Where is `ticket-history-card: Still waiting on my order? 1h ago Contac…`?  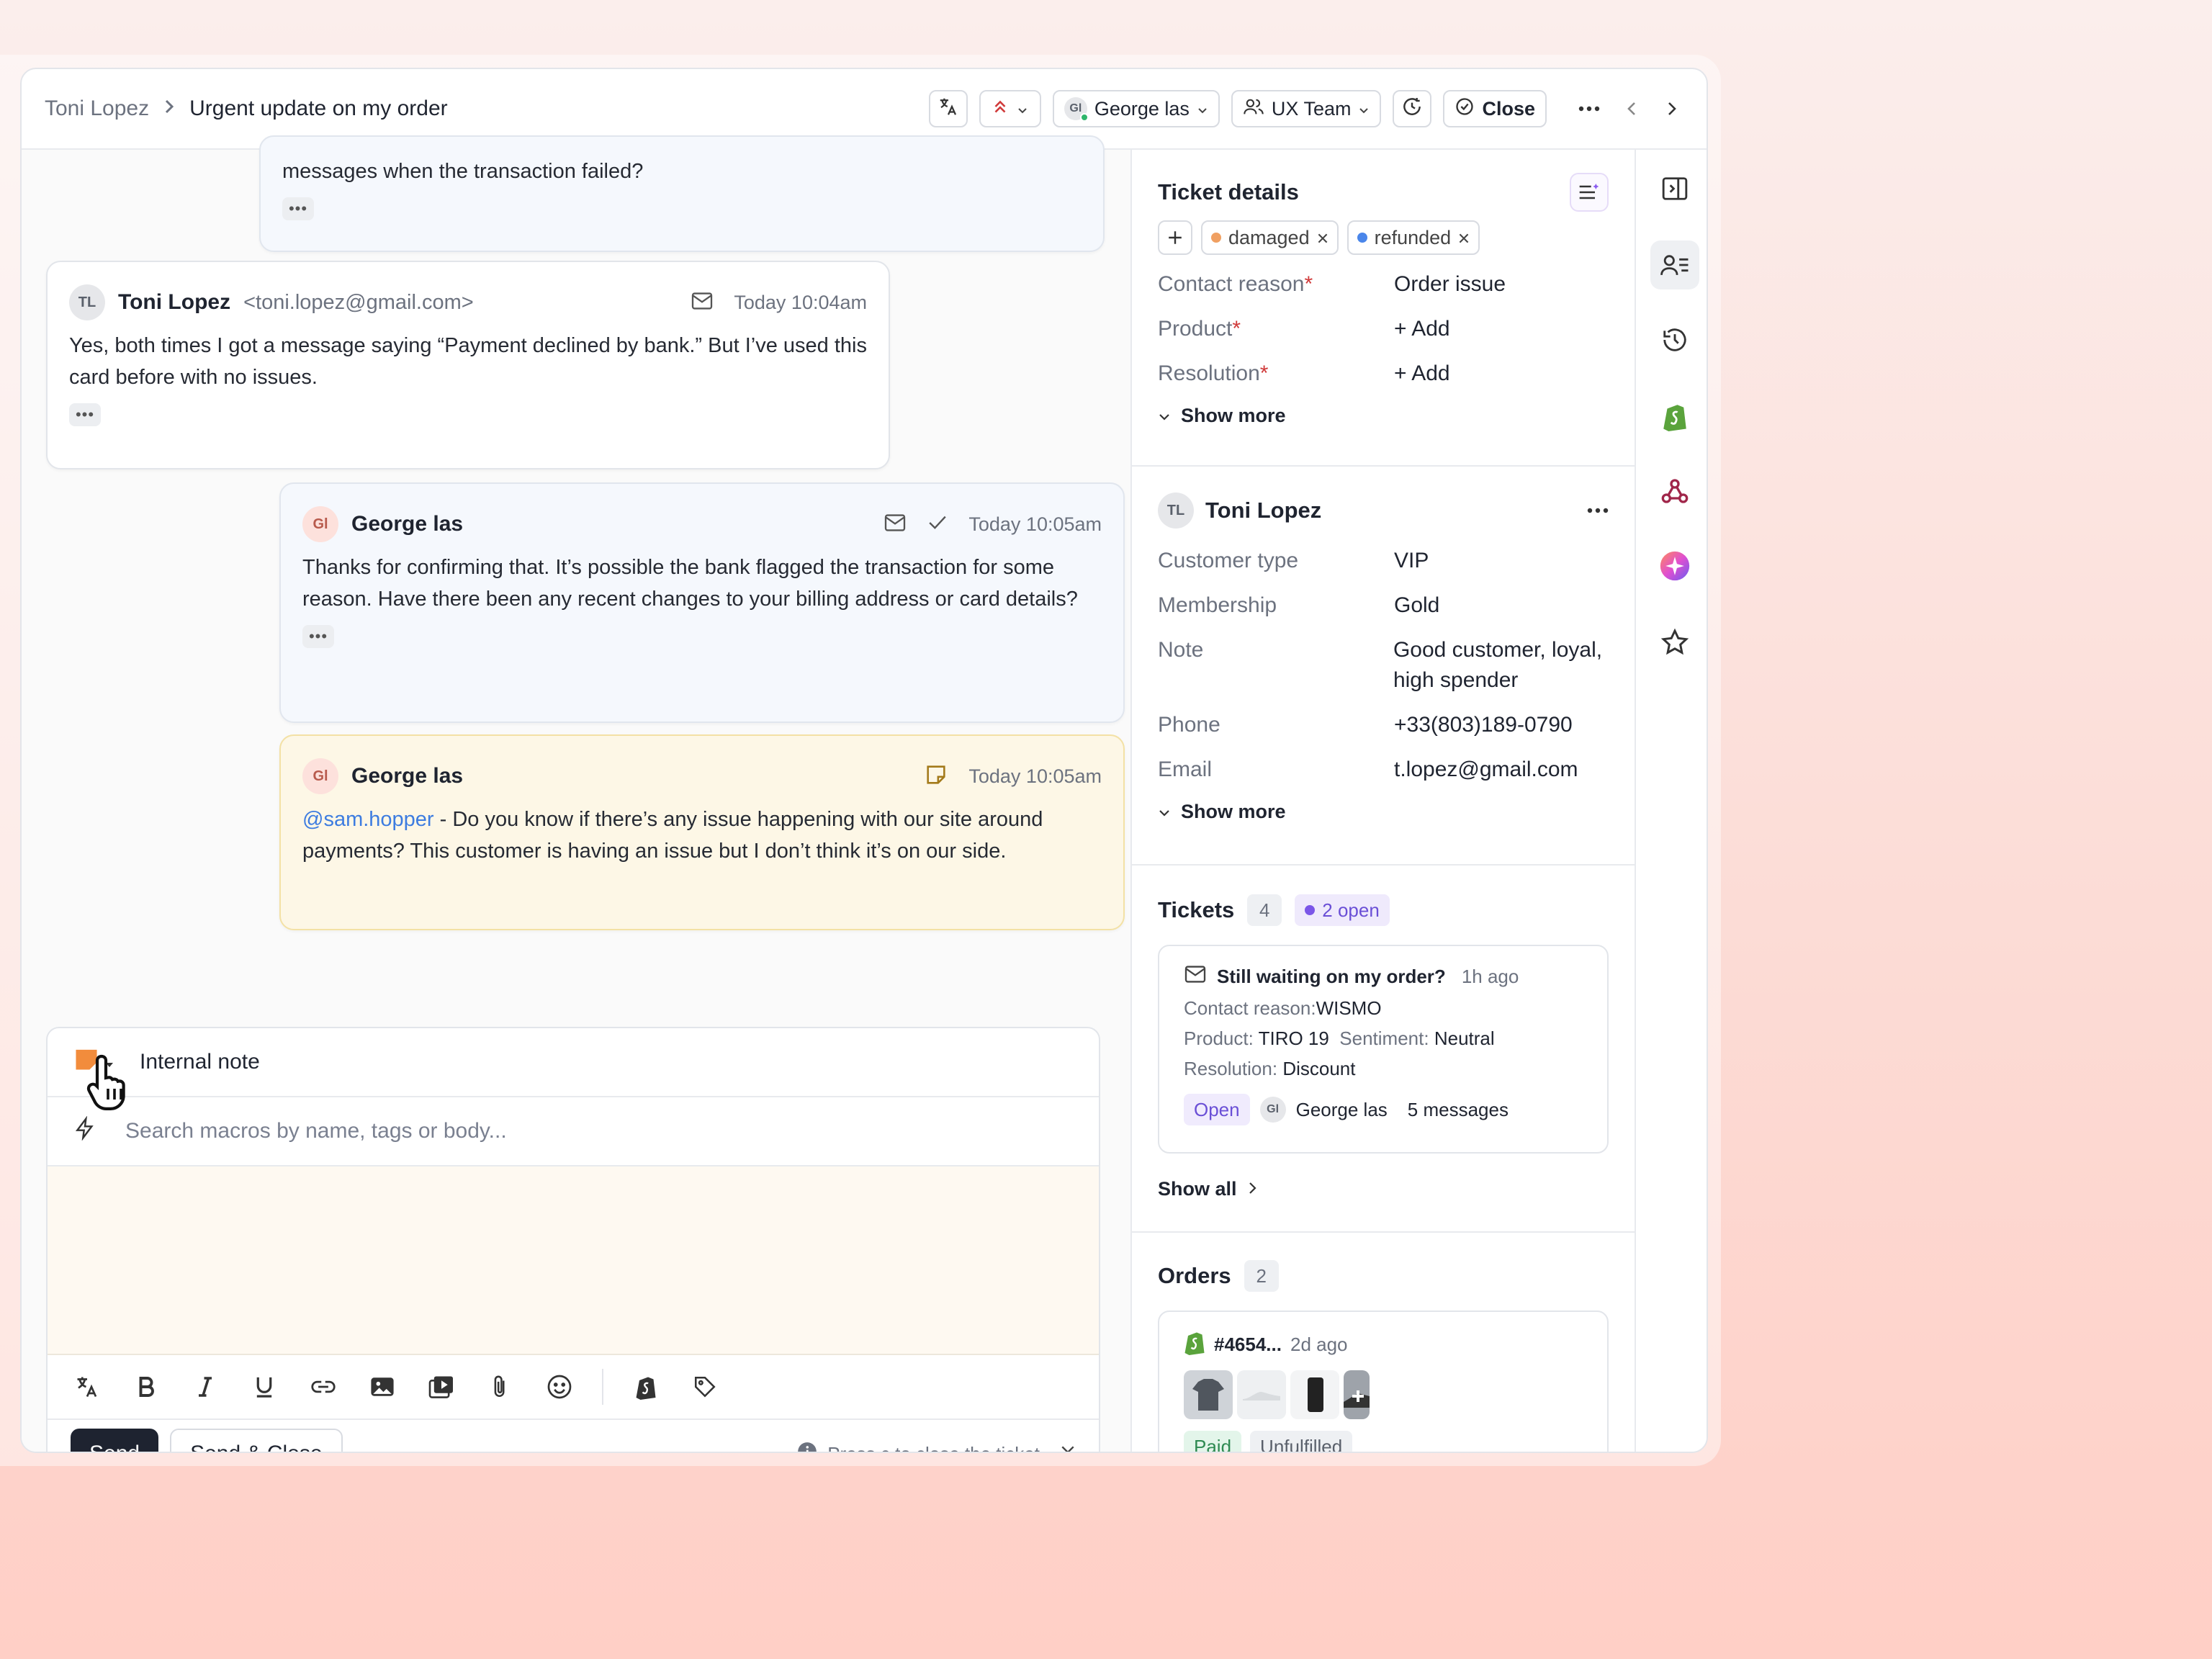
ticket-history-card: Still waiting on my order? 1h ago Contac… is located at coordinates (1383, 1049).